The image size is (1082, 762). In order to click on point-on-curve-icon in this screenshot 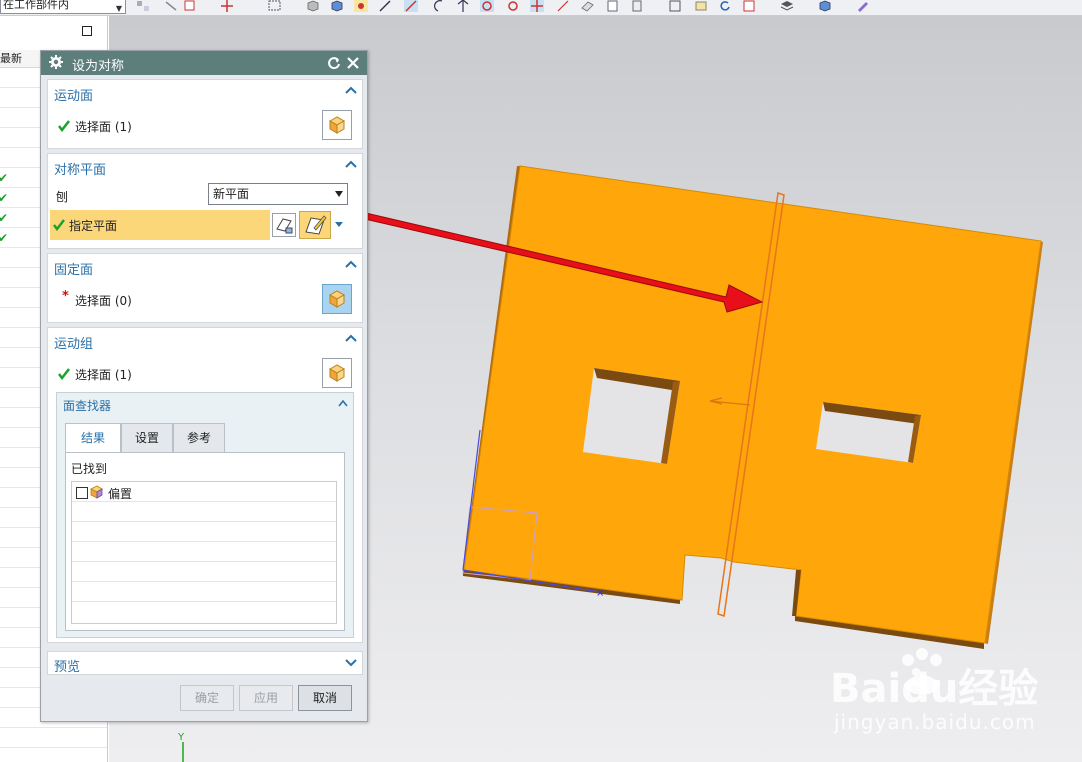, I will do `click(563, 6)`.